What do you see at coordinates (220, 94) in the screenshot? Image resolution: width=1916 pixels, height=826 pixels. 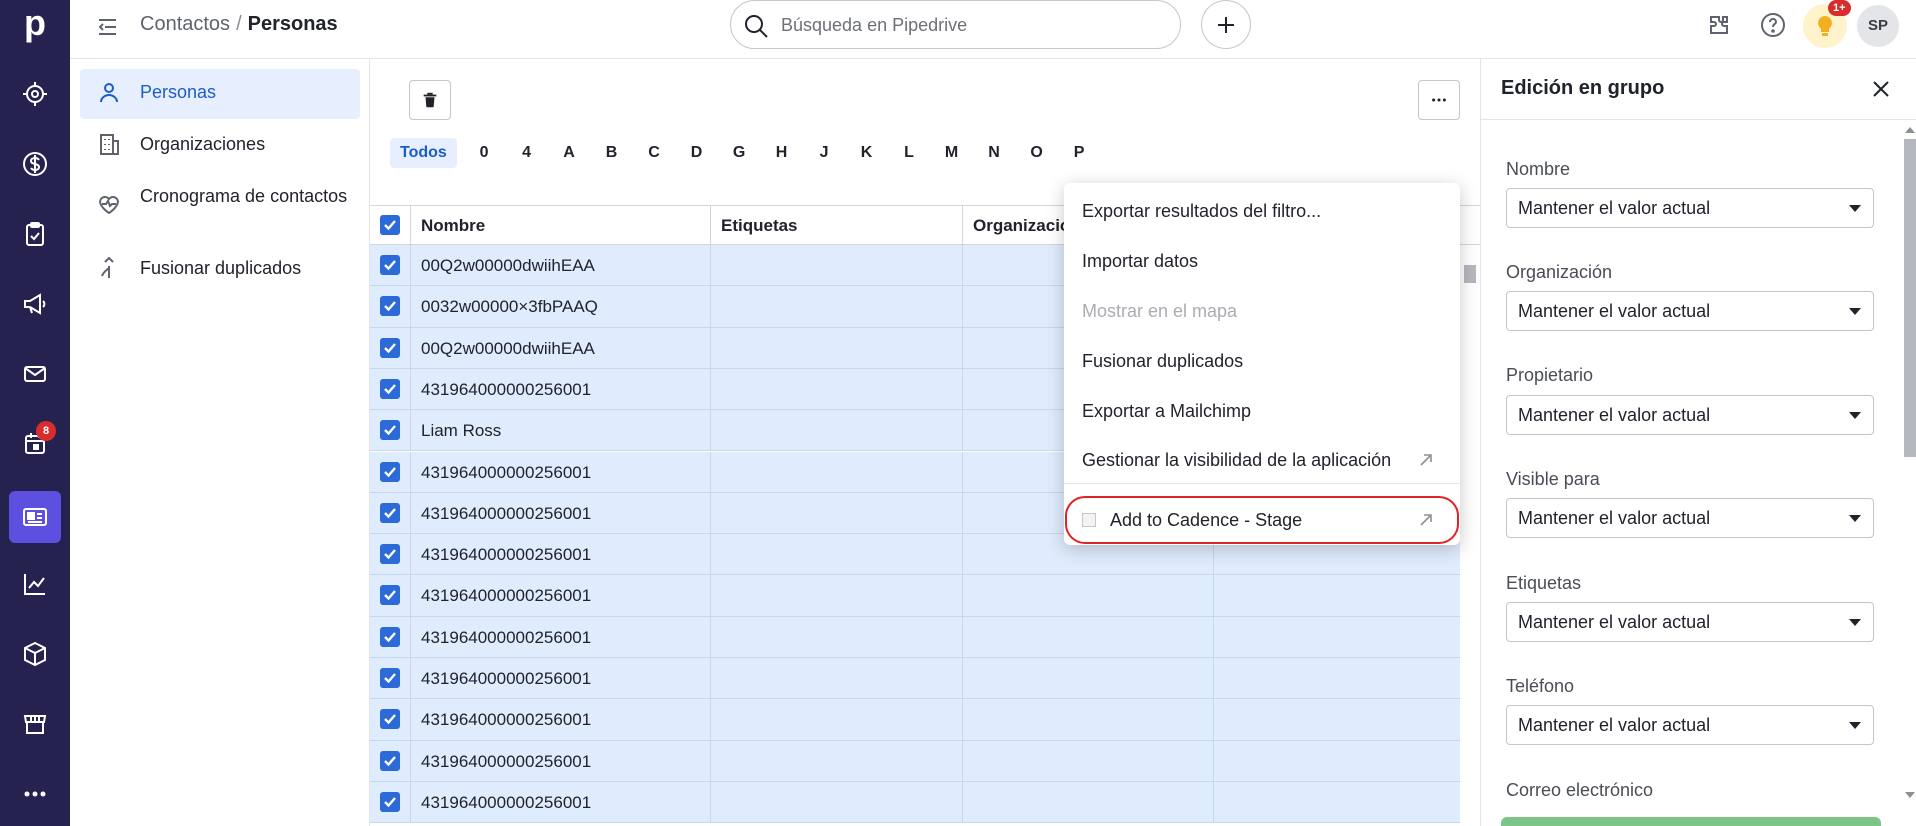 I see `subnav-item-personas: Personas` at bounding box center [220, 94].